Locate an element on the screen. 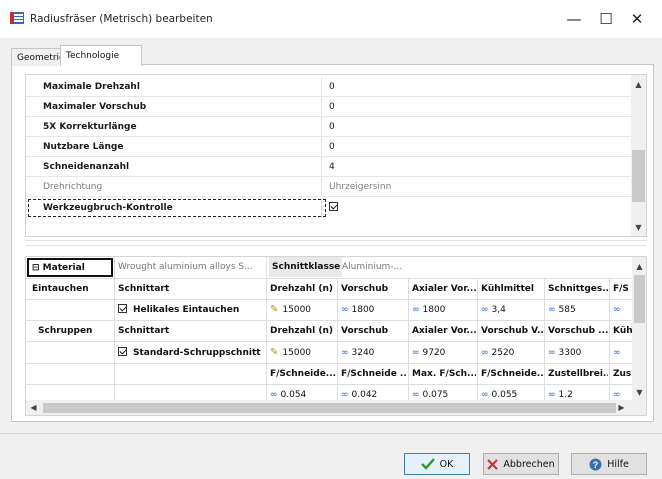  axialer-vorschub-value: ∞ 1800 is located at coordinates (428, 310).